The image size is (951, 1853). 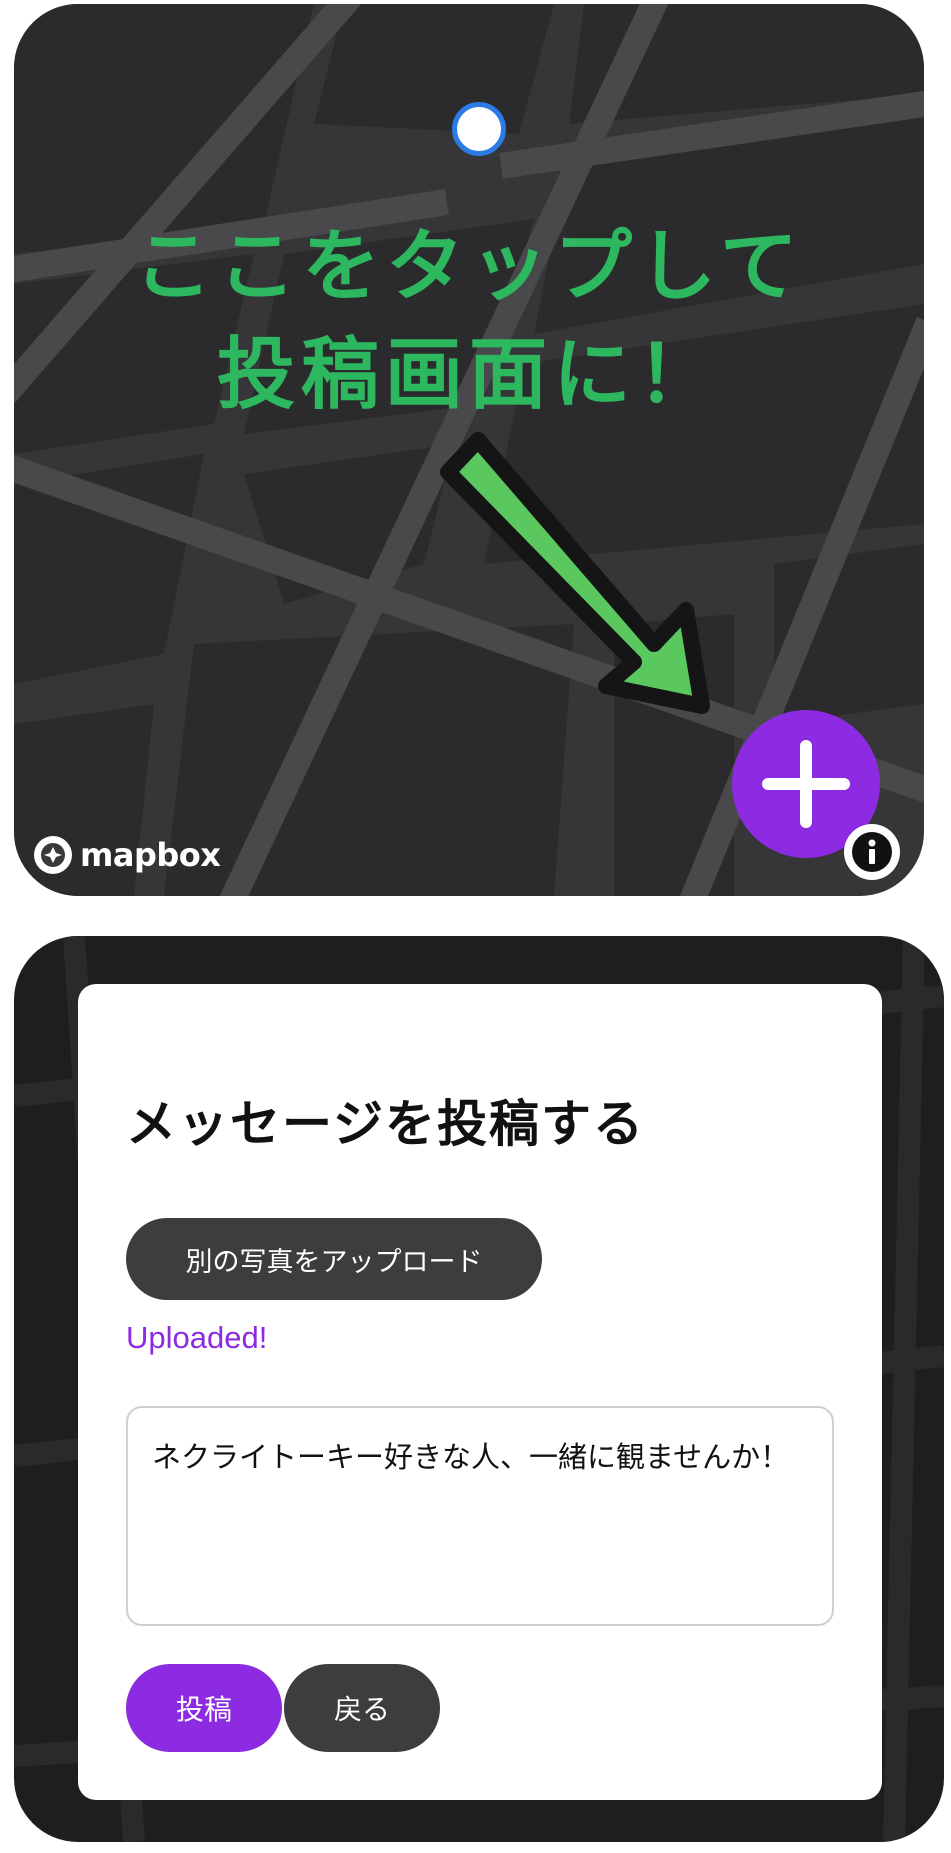 I want to click on info-button, so click(x=872, y=852).